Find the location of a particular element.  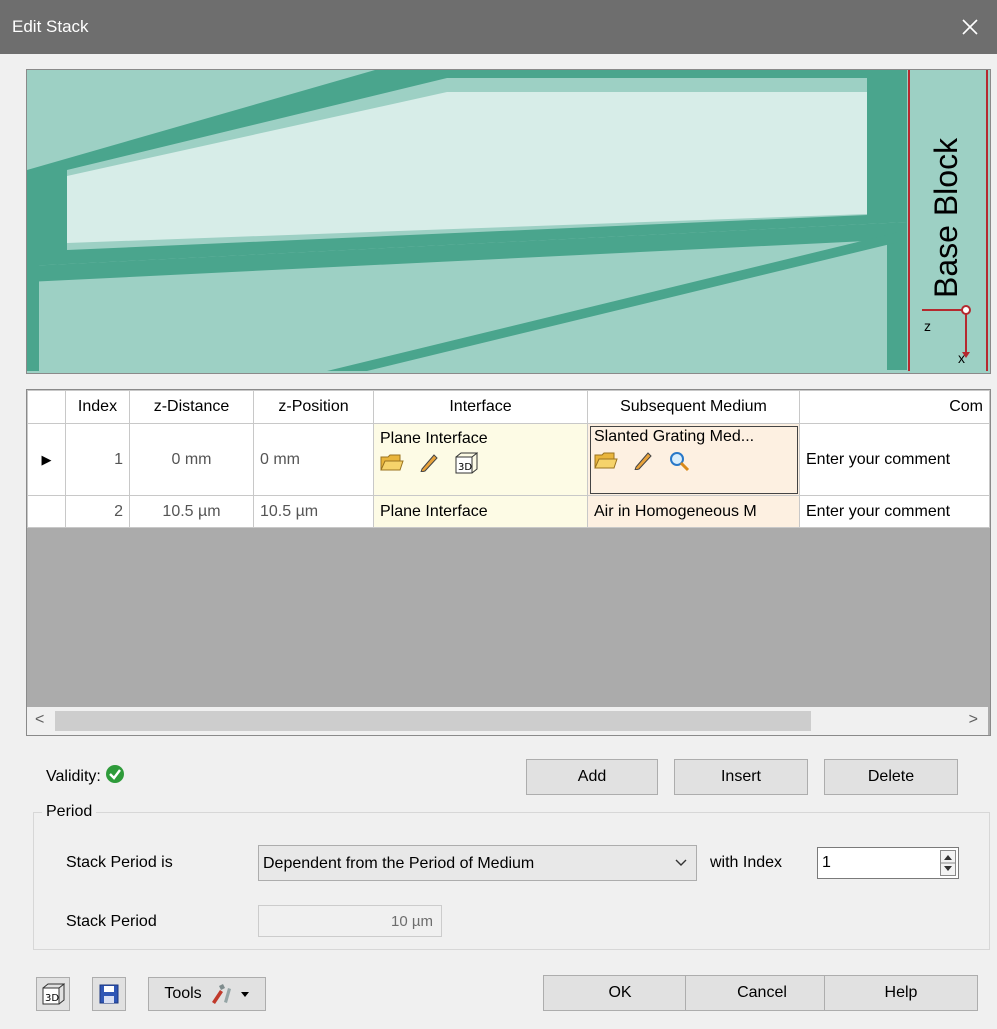

add-button: Add is located at coordinates (592, 777).